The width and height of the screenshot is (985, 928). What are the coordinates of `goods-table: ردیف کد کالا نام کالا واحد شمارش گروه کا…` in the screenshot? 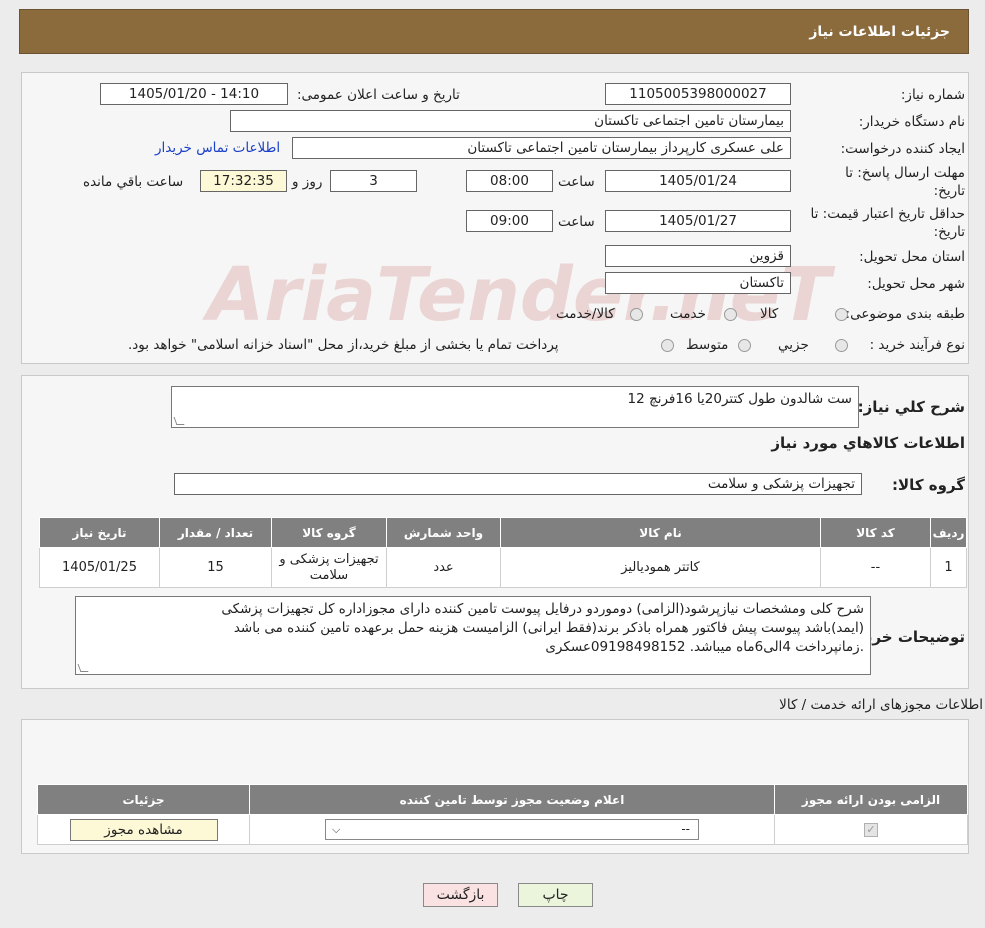 It's located at (503, 552).